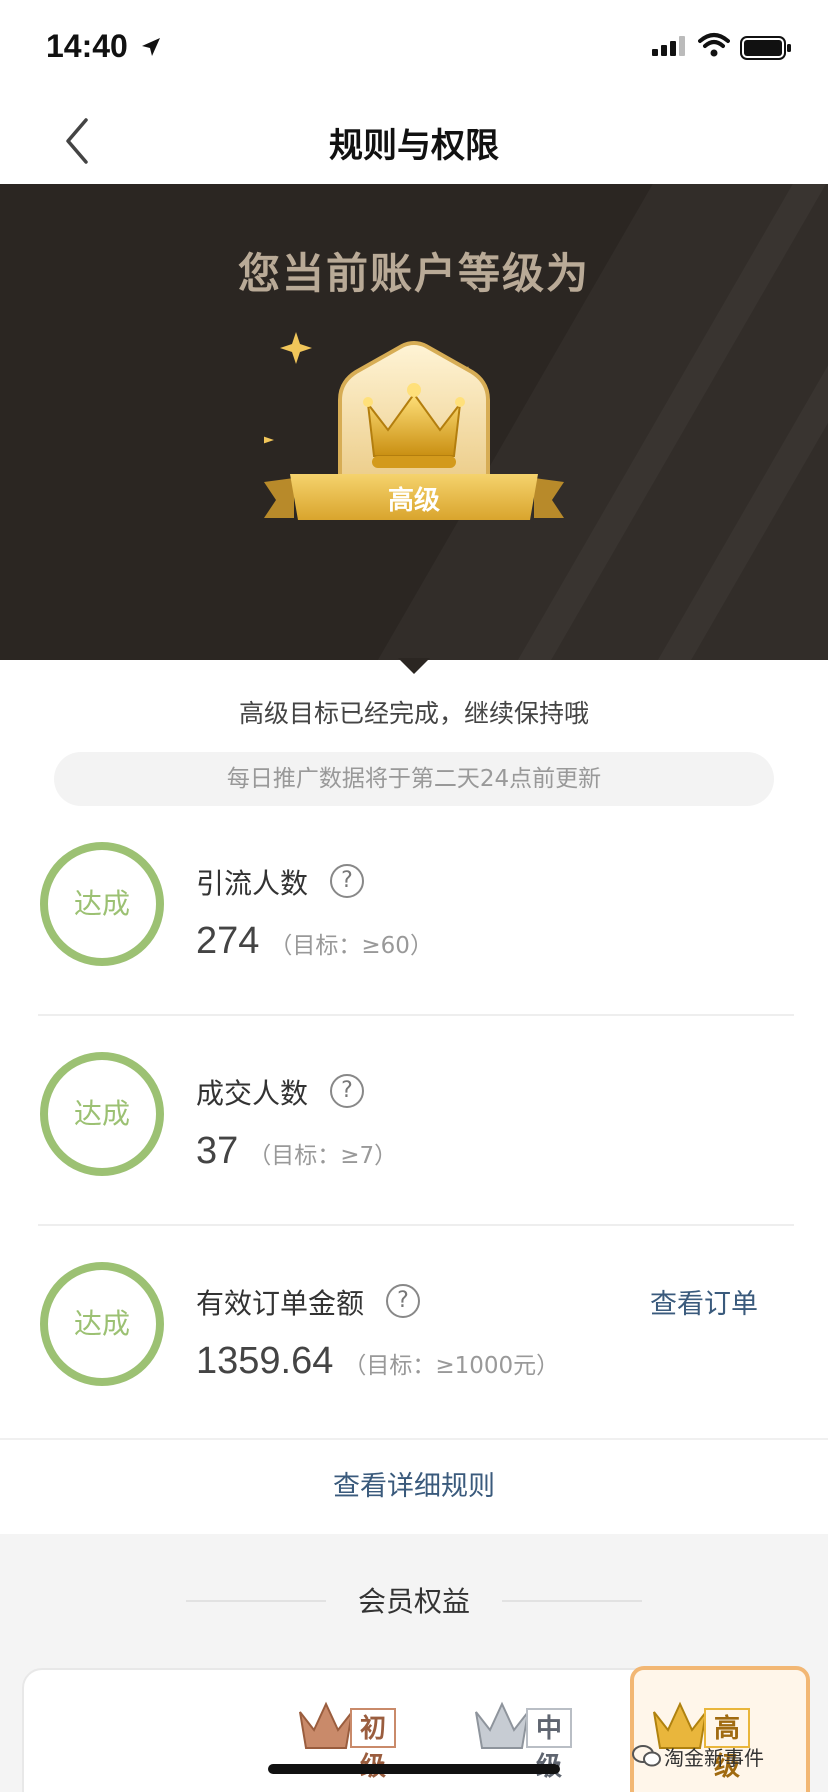  Describe the element at coordinates (228, 941) in the screenshot. I see `metric-value: 274` at that location.